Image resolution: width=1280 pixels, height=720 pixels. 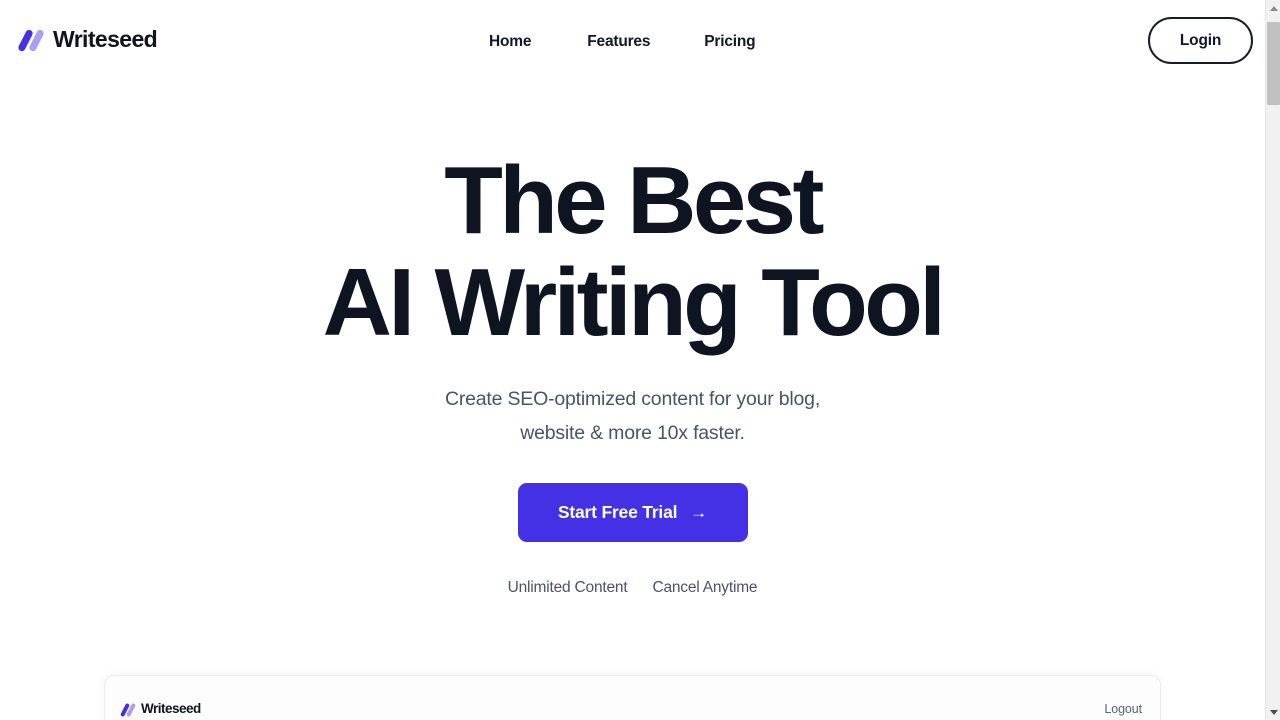 I want to click on scroll-down-arrow-icon, so click(x=1273, y=712).